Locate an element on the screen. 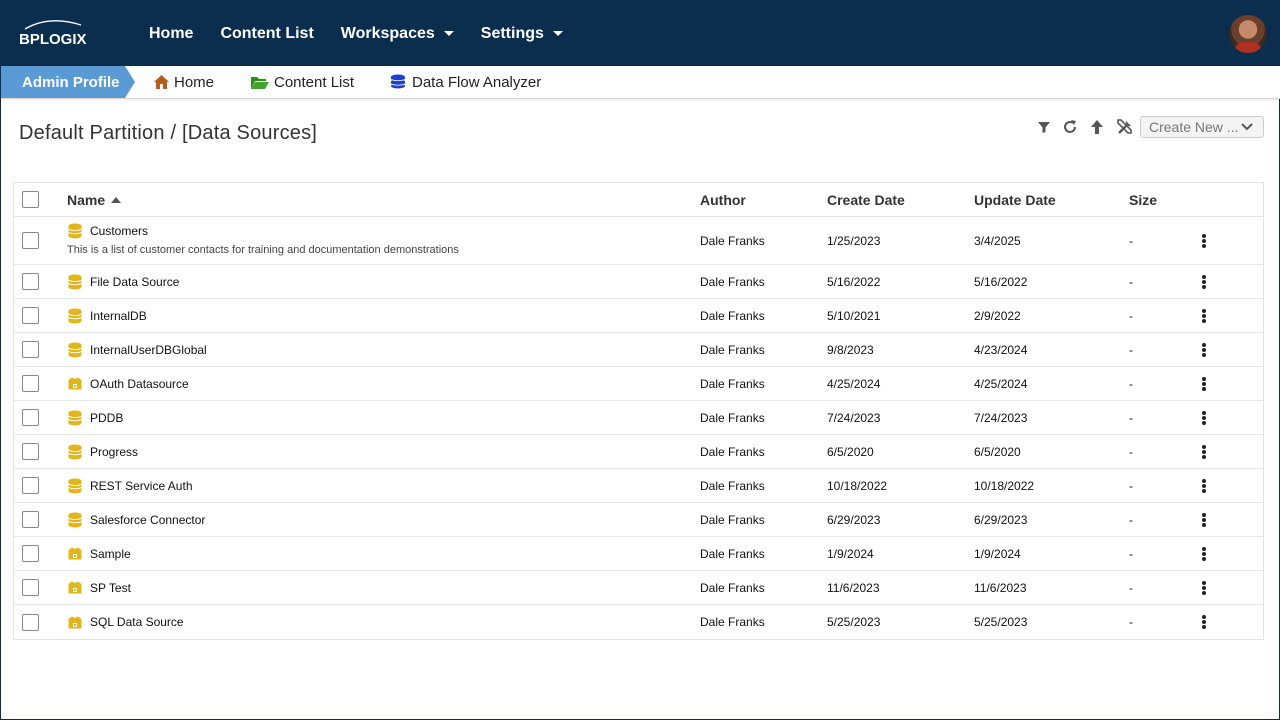  subnav-home: Home is located at coordinates (183, 82).